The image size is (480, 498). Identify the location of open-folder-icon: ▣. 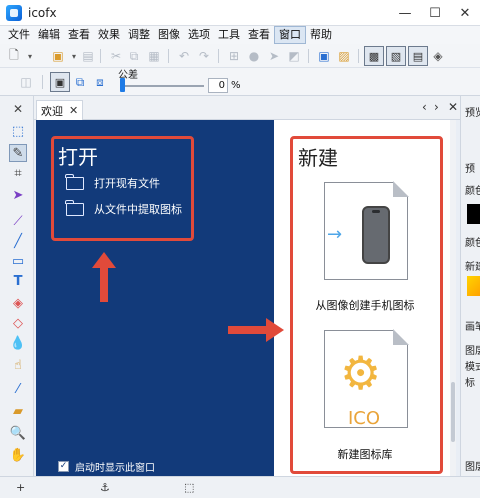
(58, 56).